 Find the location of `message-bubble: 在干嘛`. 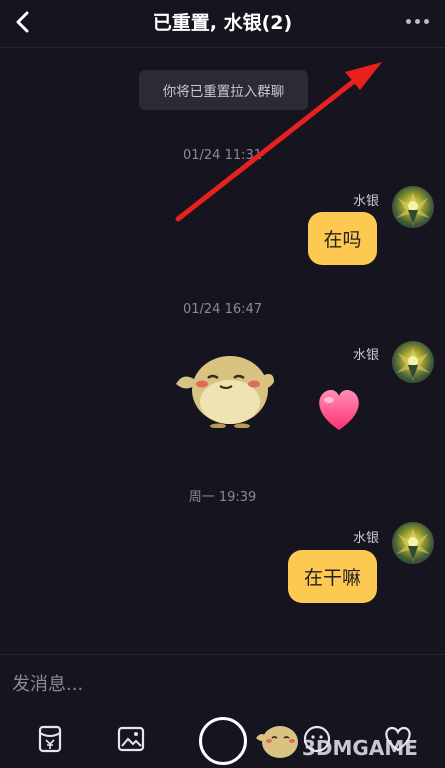

message-bubble: 在干嘛 is located at coordinates (332, 576).